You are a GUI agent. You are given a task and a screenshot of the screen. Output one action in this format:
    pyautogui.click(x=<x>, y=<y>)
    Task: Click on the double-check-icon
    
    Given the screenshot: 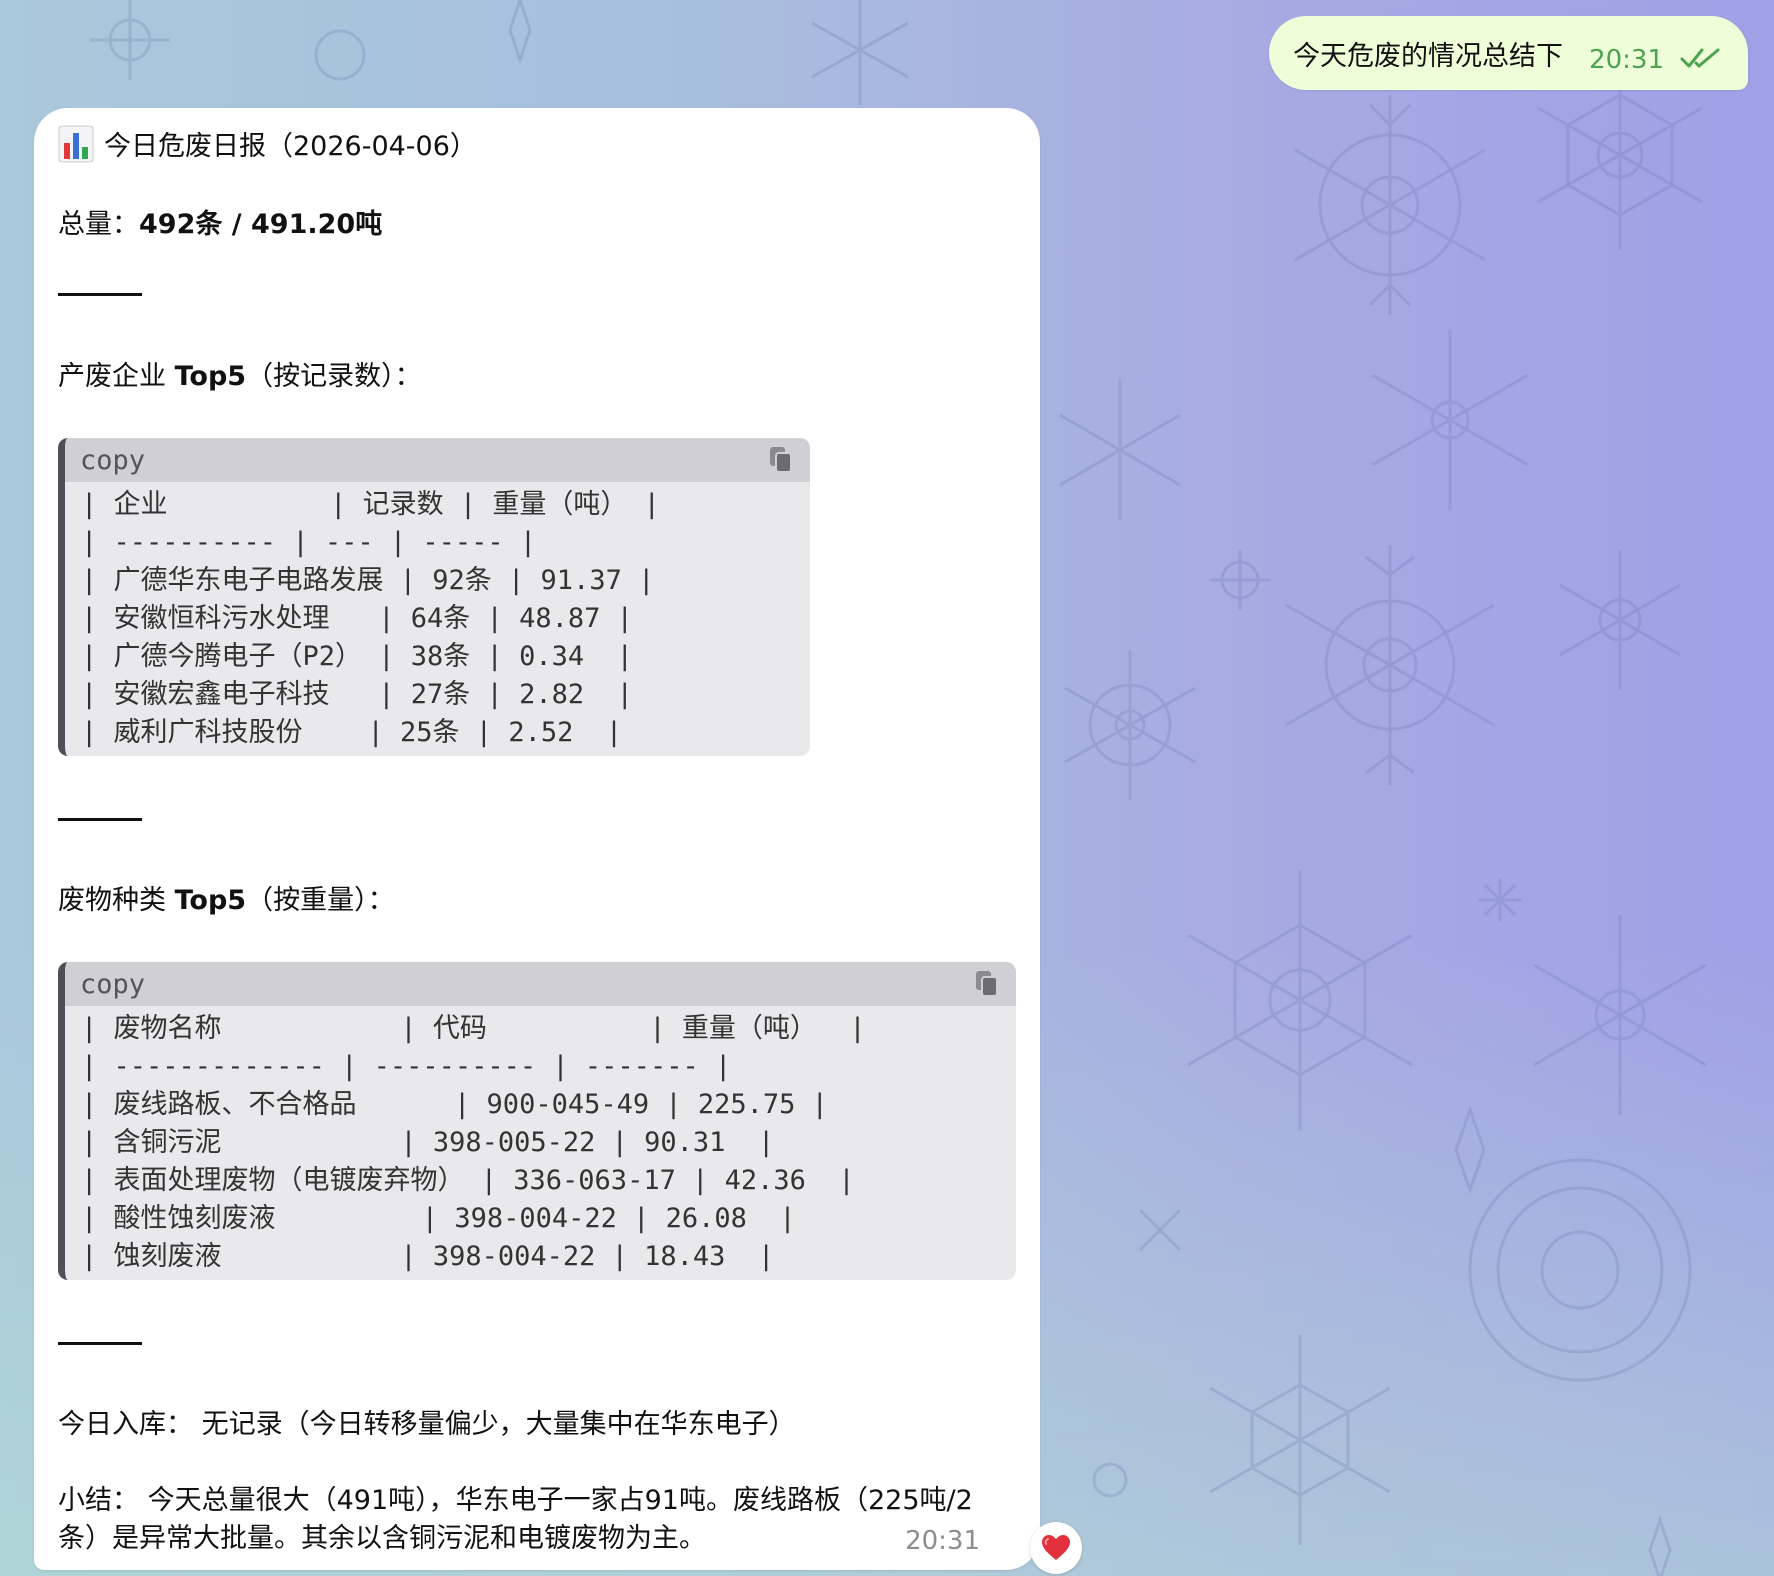 What is the action you would take?
    pyautogui.click(x=1700, y=58)
    